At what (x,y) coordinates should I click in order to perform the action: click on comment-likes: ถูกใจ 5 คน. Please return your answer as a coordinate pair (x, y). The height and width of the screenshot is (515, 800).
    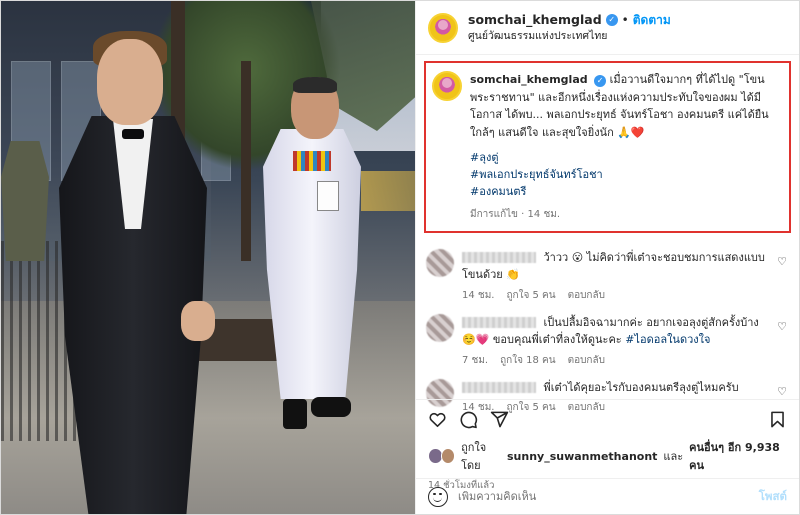
    Looking at the image, I should click on (530, 296).